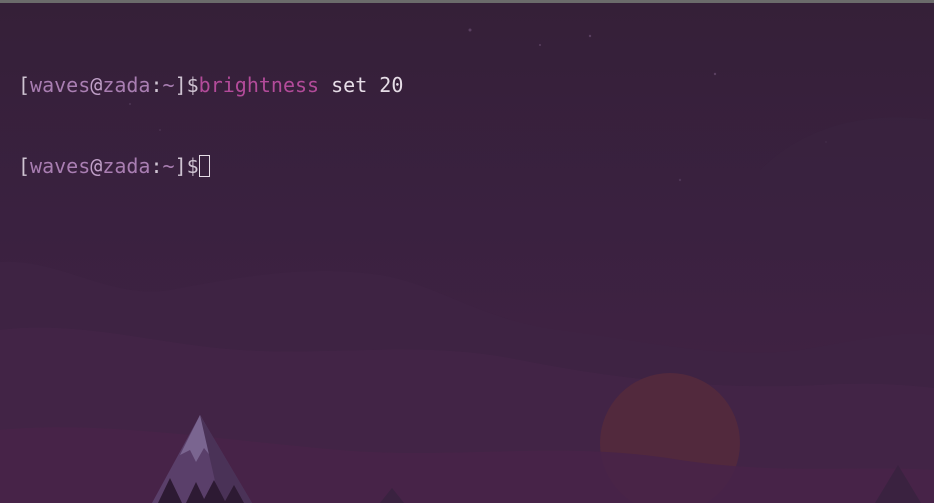  I want to click on command-name: brightness, so click(259, 85).